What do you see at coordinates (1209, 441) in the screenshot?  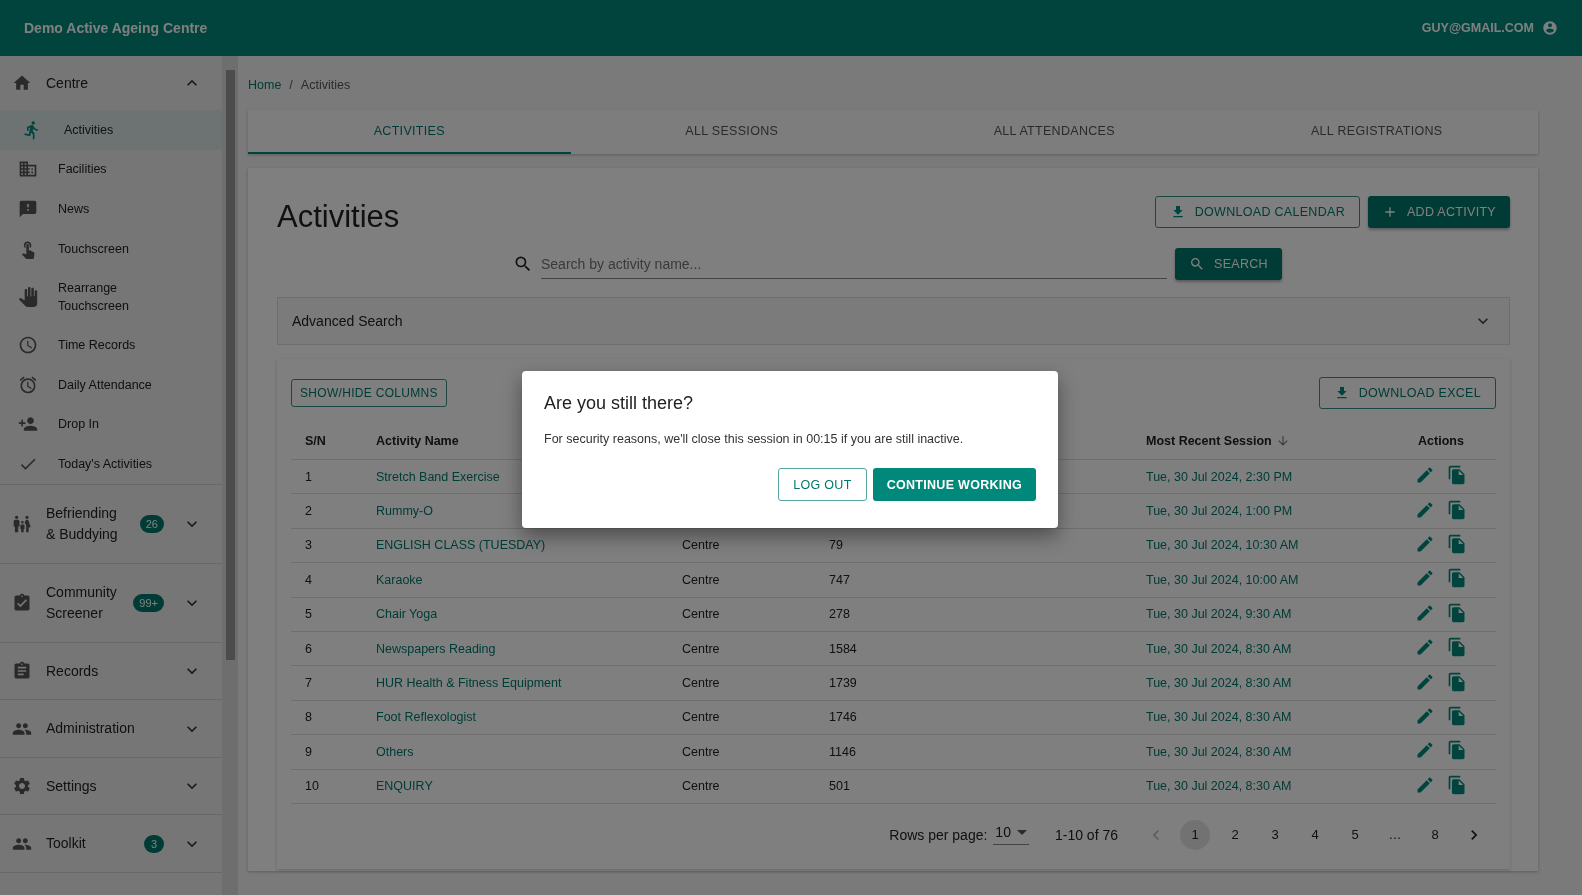 I see `column-header: Most Recent Session` at bounding box center [1209, 441].